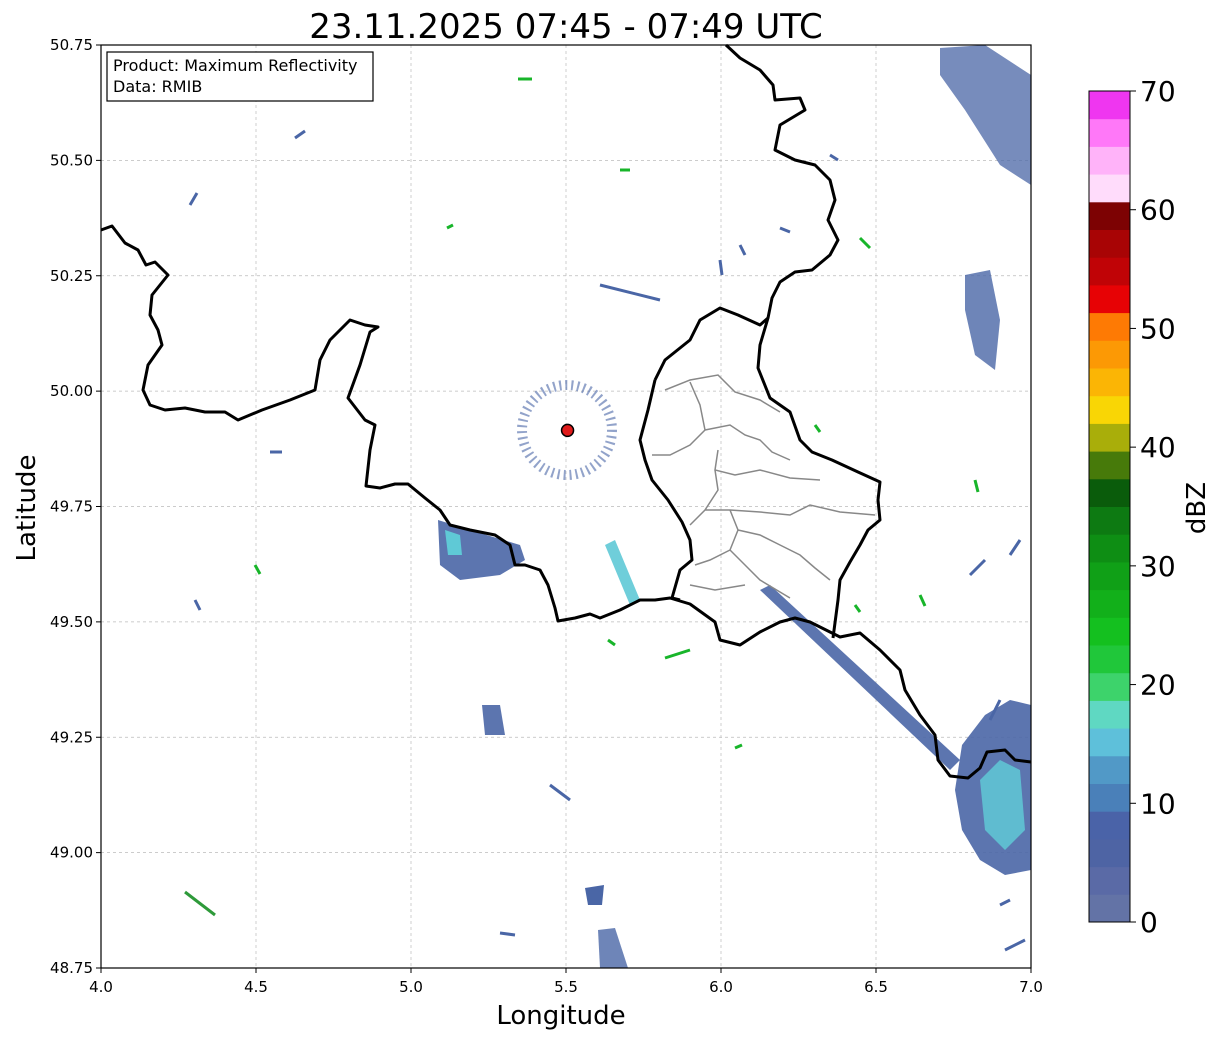  I want to click on echo-cluster-bottom, so click(594, 895).